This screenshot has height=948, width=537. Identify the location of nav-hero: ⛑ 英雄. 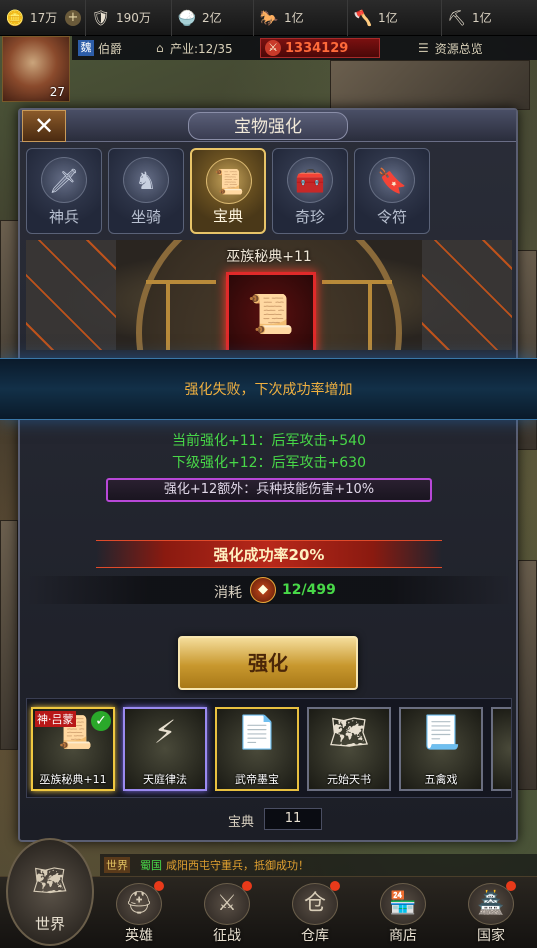
(139, 912).